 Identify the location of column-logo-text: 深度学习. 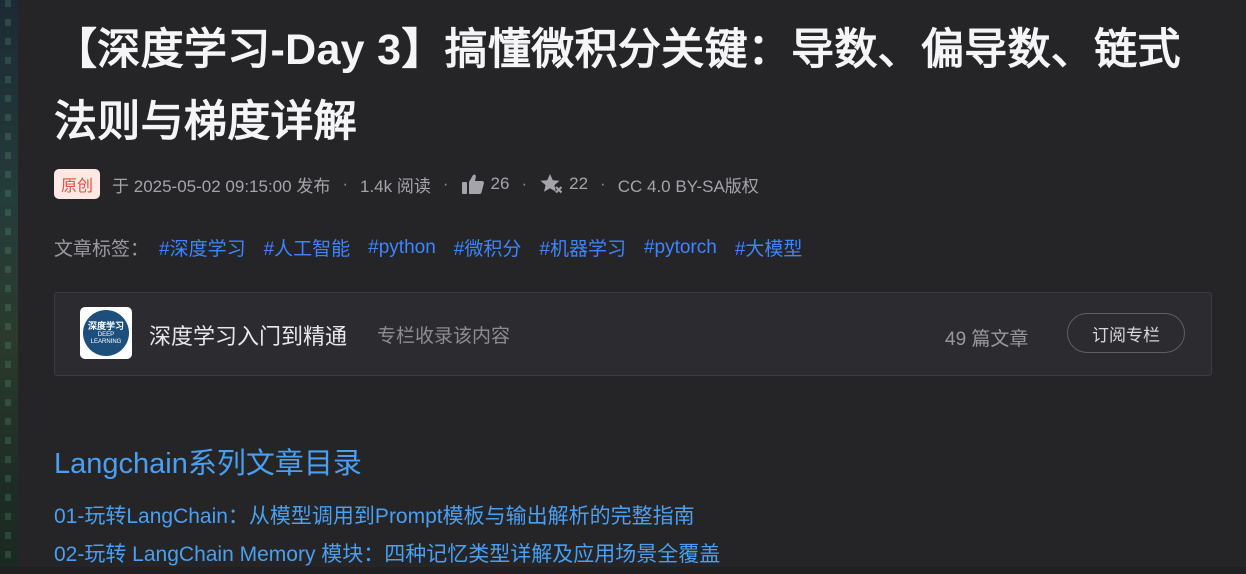
(105, 325).